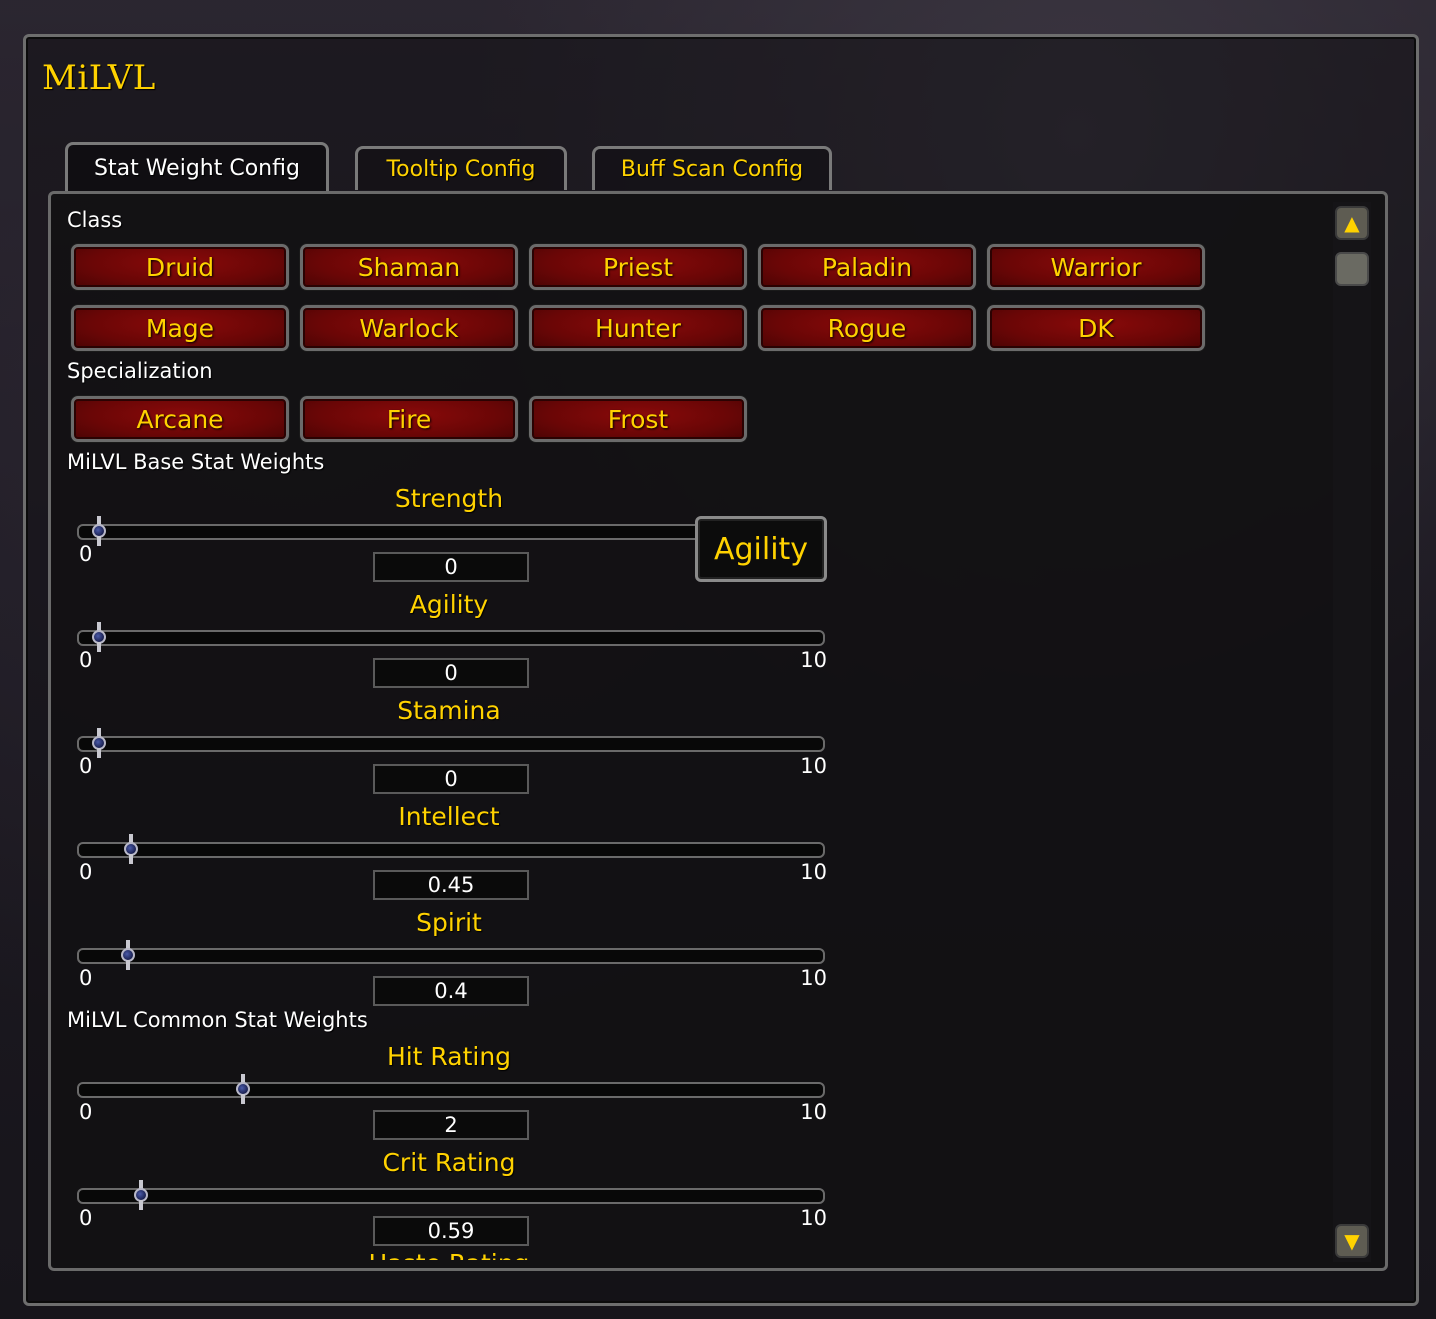 The width and height of the screenshot is (1436, 1319). Describe the element at coordinates (180, 328) in the screenshot. I see `class-button-mage: Mage` at that location.